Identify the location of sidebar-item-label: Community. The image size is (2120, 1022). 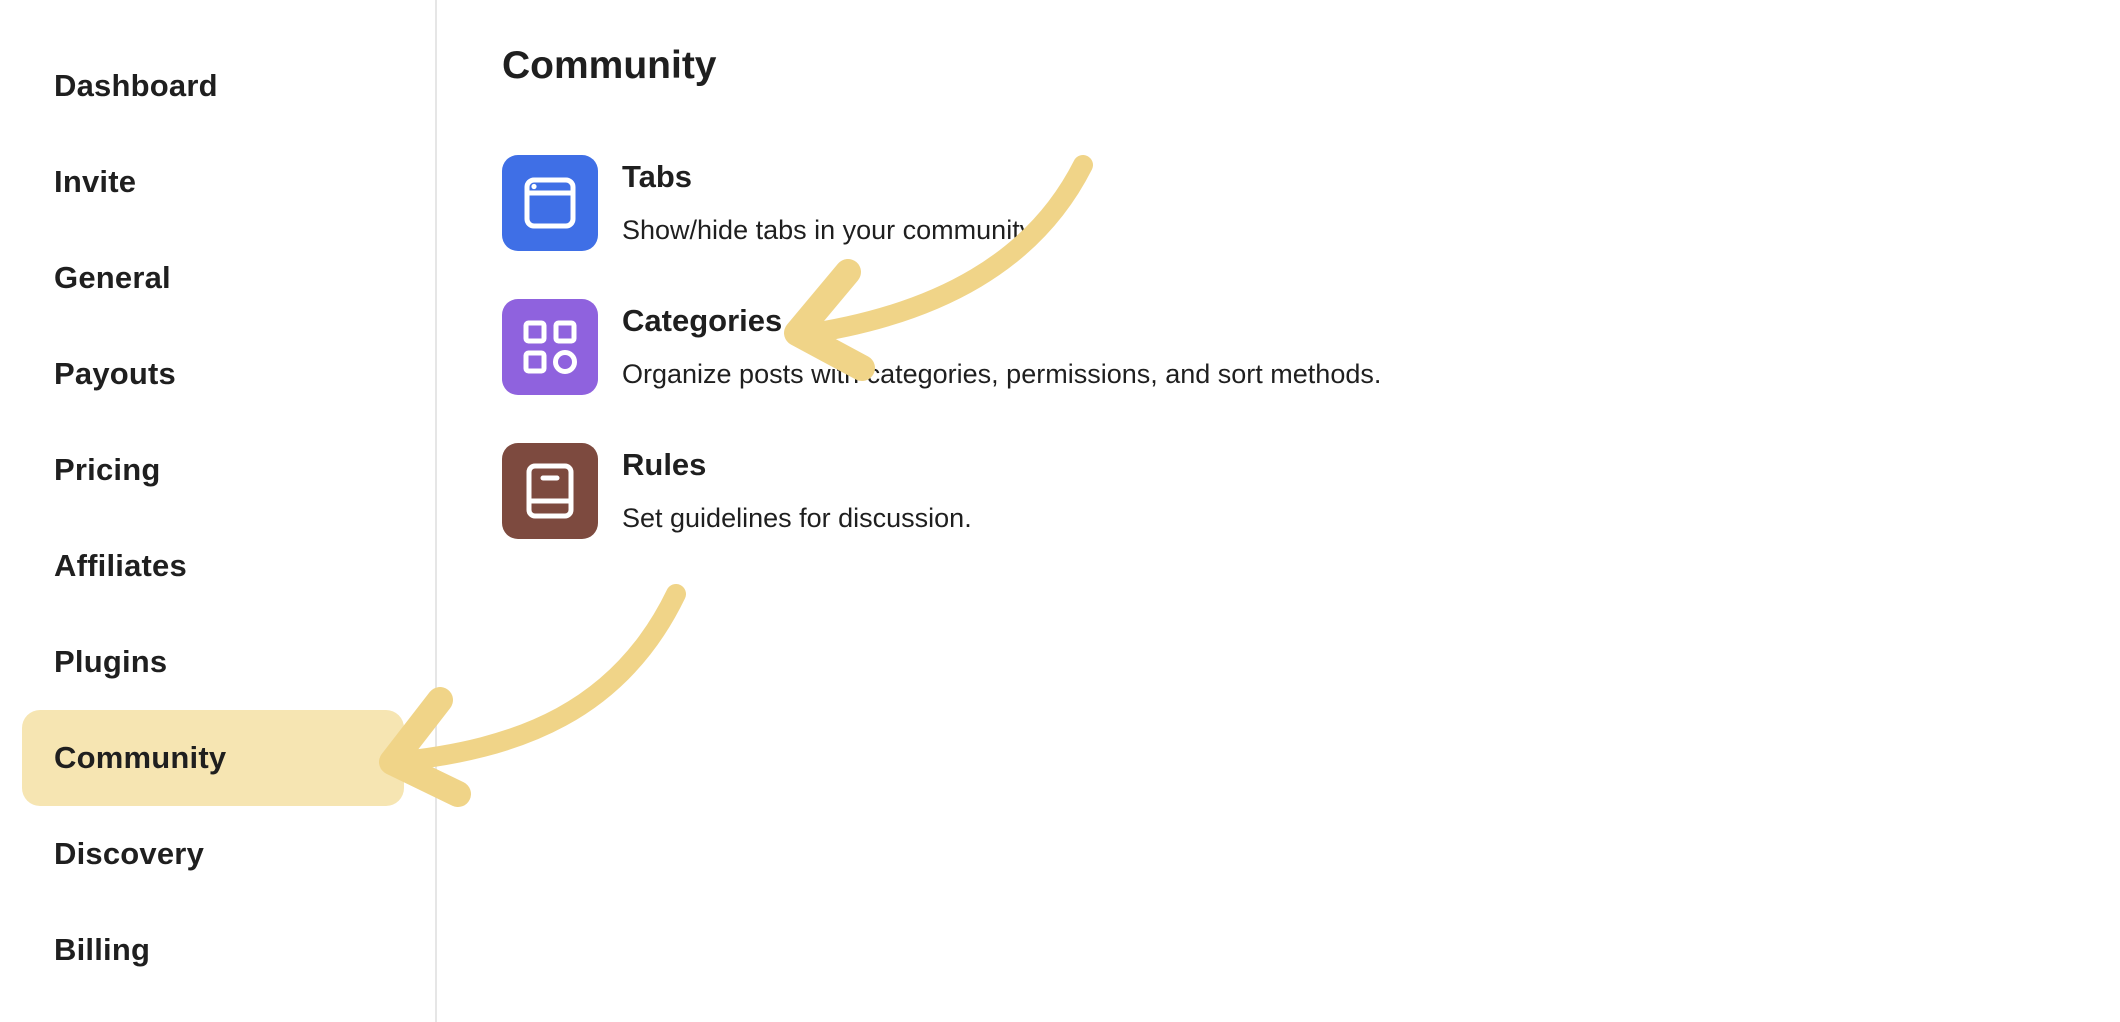
(140, 757).